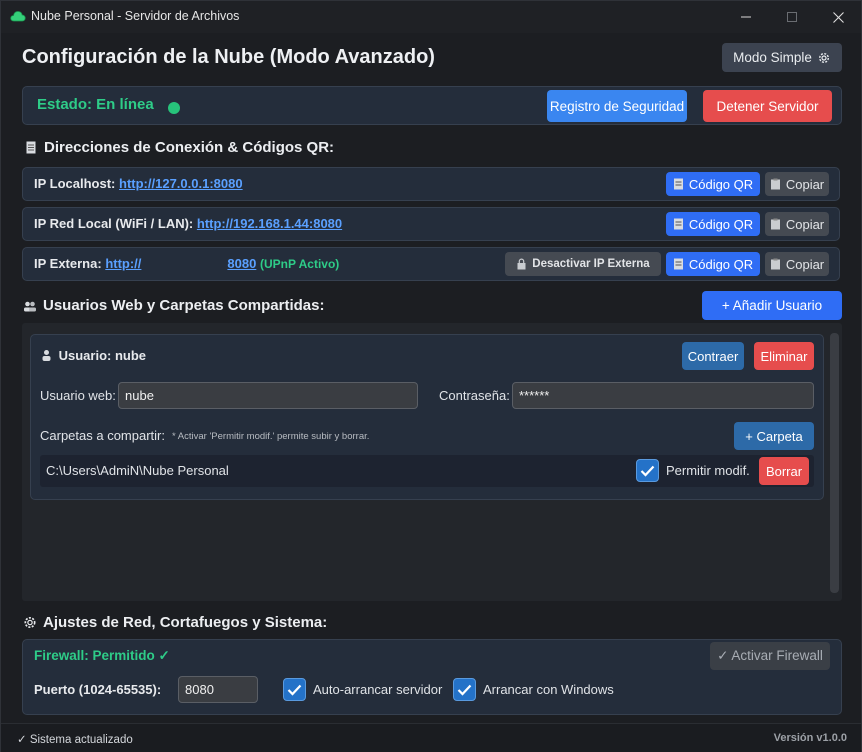 This screenshot has height=752, width=862. What do you see at coordinates (548, 689) in the screenshot?
I see `windows-start-label: Arrancar con Windows` at bounding box center [548, 689].